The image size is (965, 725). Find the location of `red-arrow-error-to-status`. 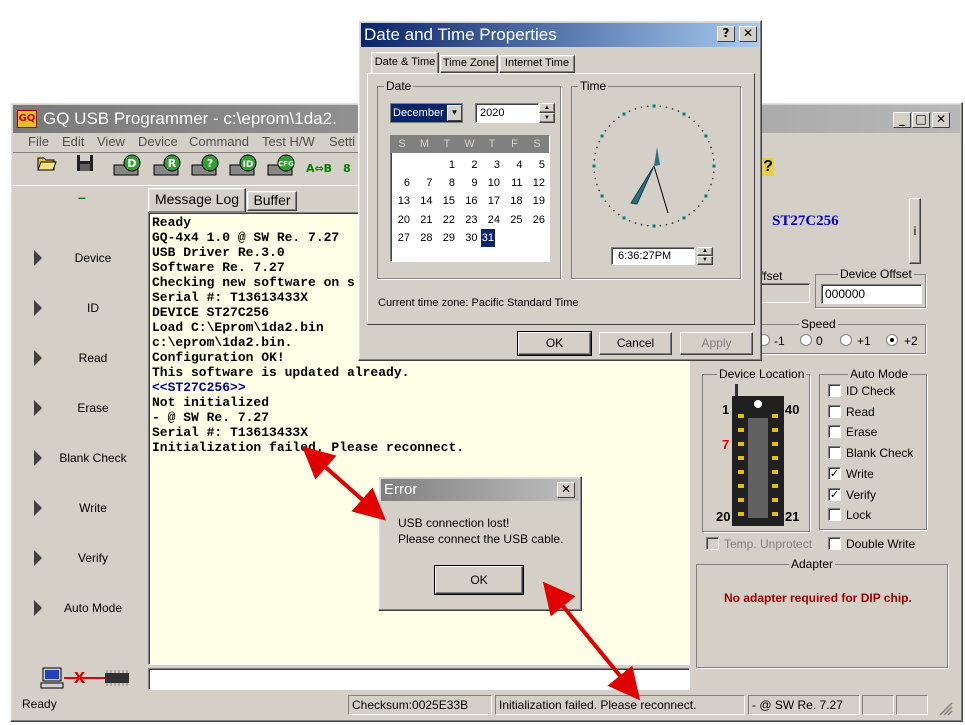

red-arrow-error-to-status is located at coordinates (591, 641).